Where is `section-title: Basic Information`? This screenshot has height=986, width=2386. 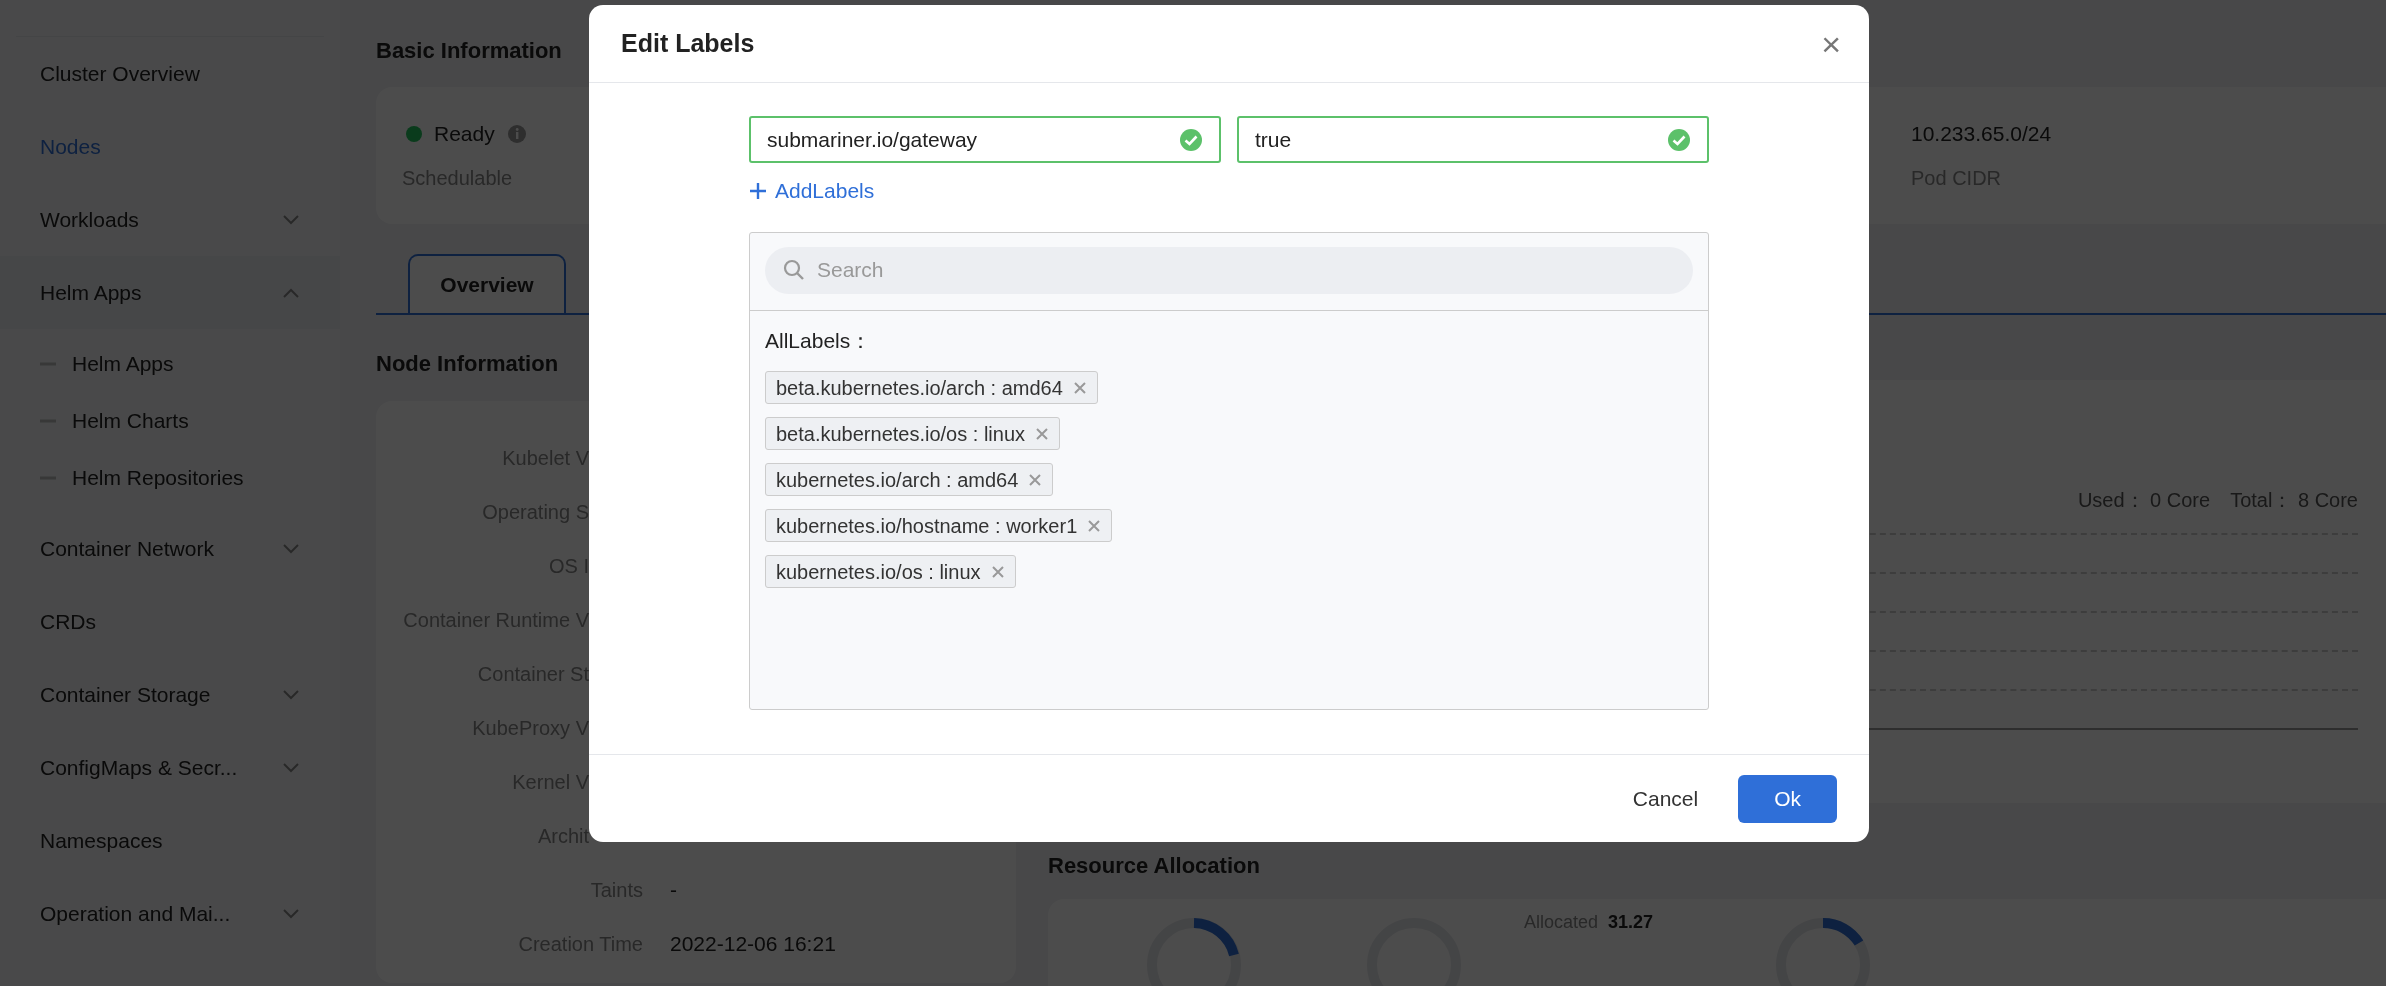
section-title: Basic Information is located at coordinates (469, 50).